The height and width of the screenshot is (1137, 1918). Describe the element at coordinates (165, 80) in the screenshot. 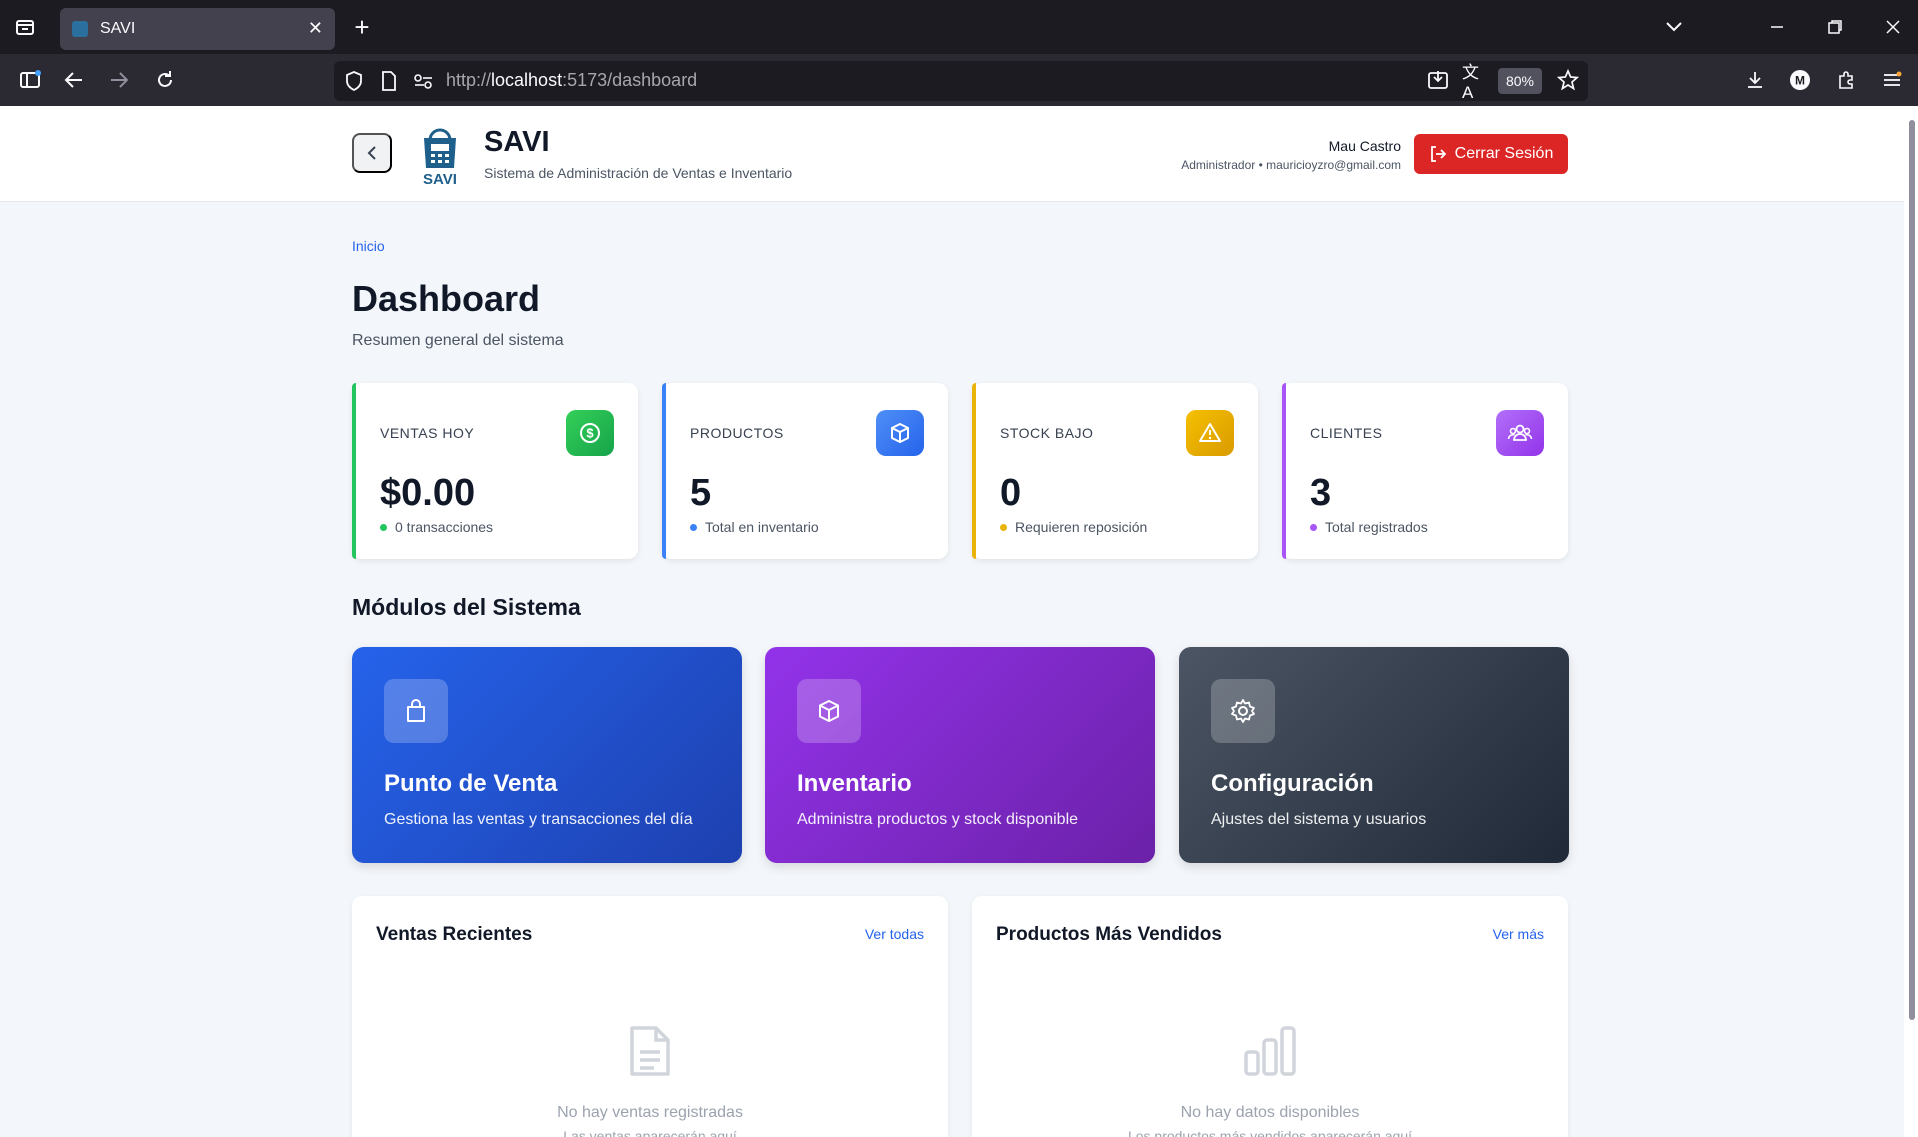

I see `reload-icon` at that location.